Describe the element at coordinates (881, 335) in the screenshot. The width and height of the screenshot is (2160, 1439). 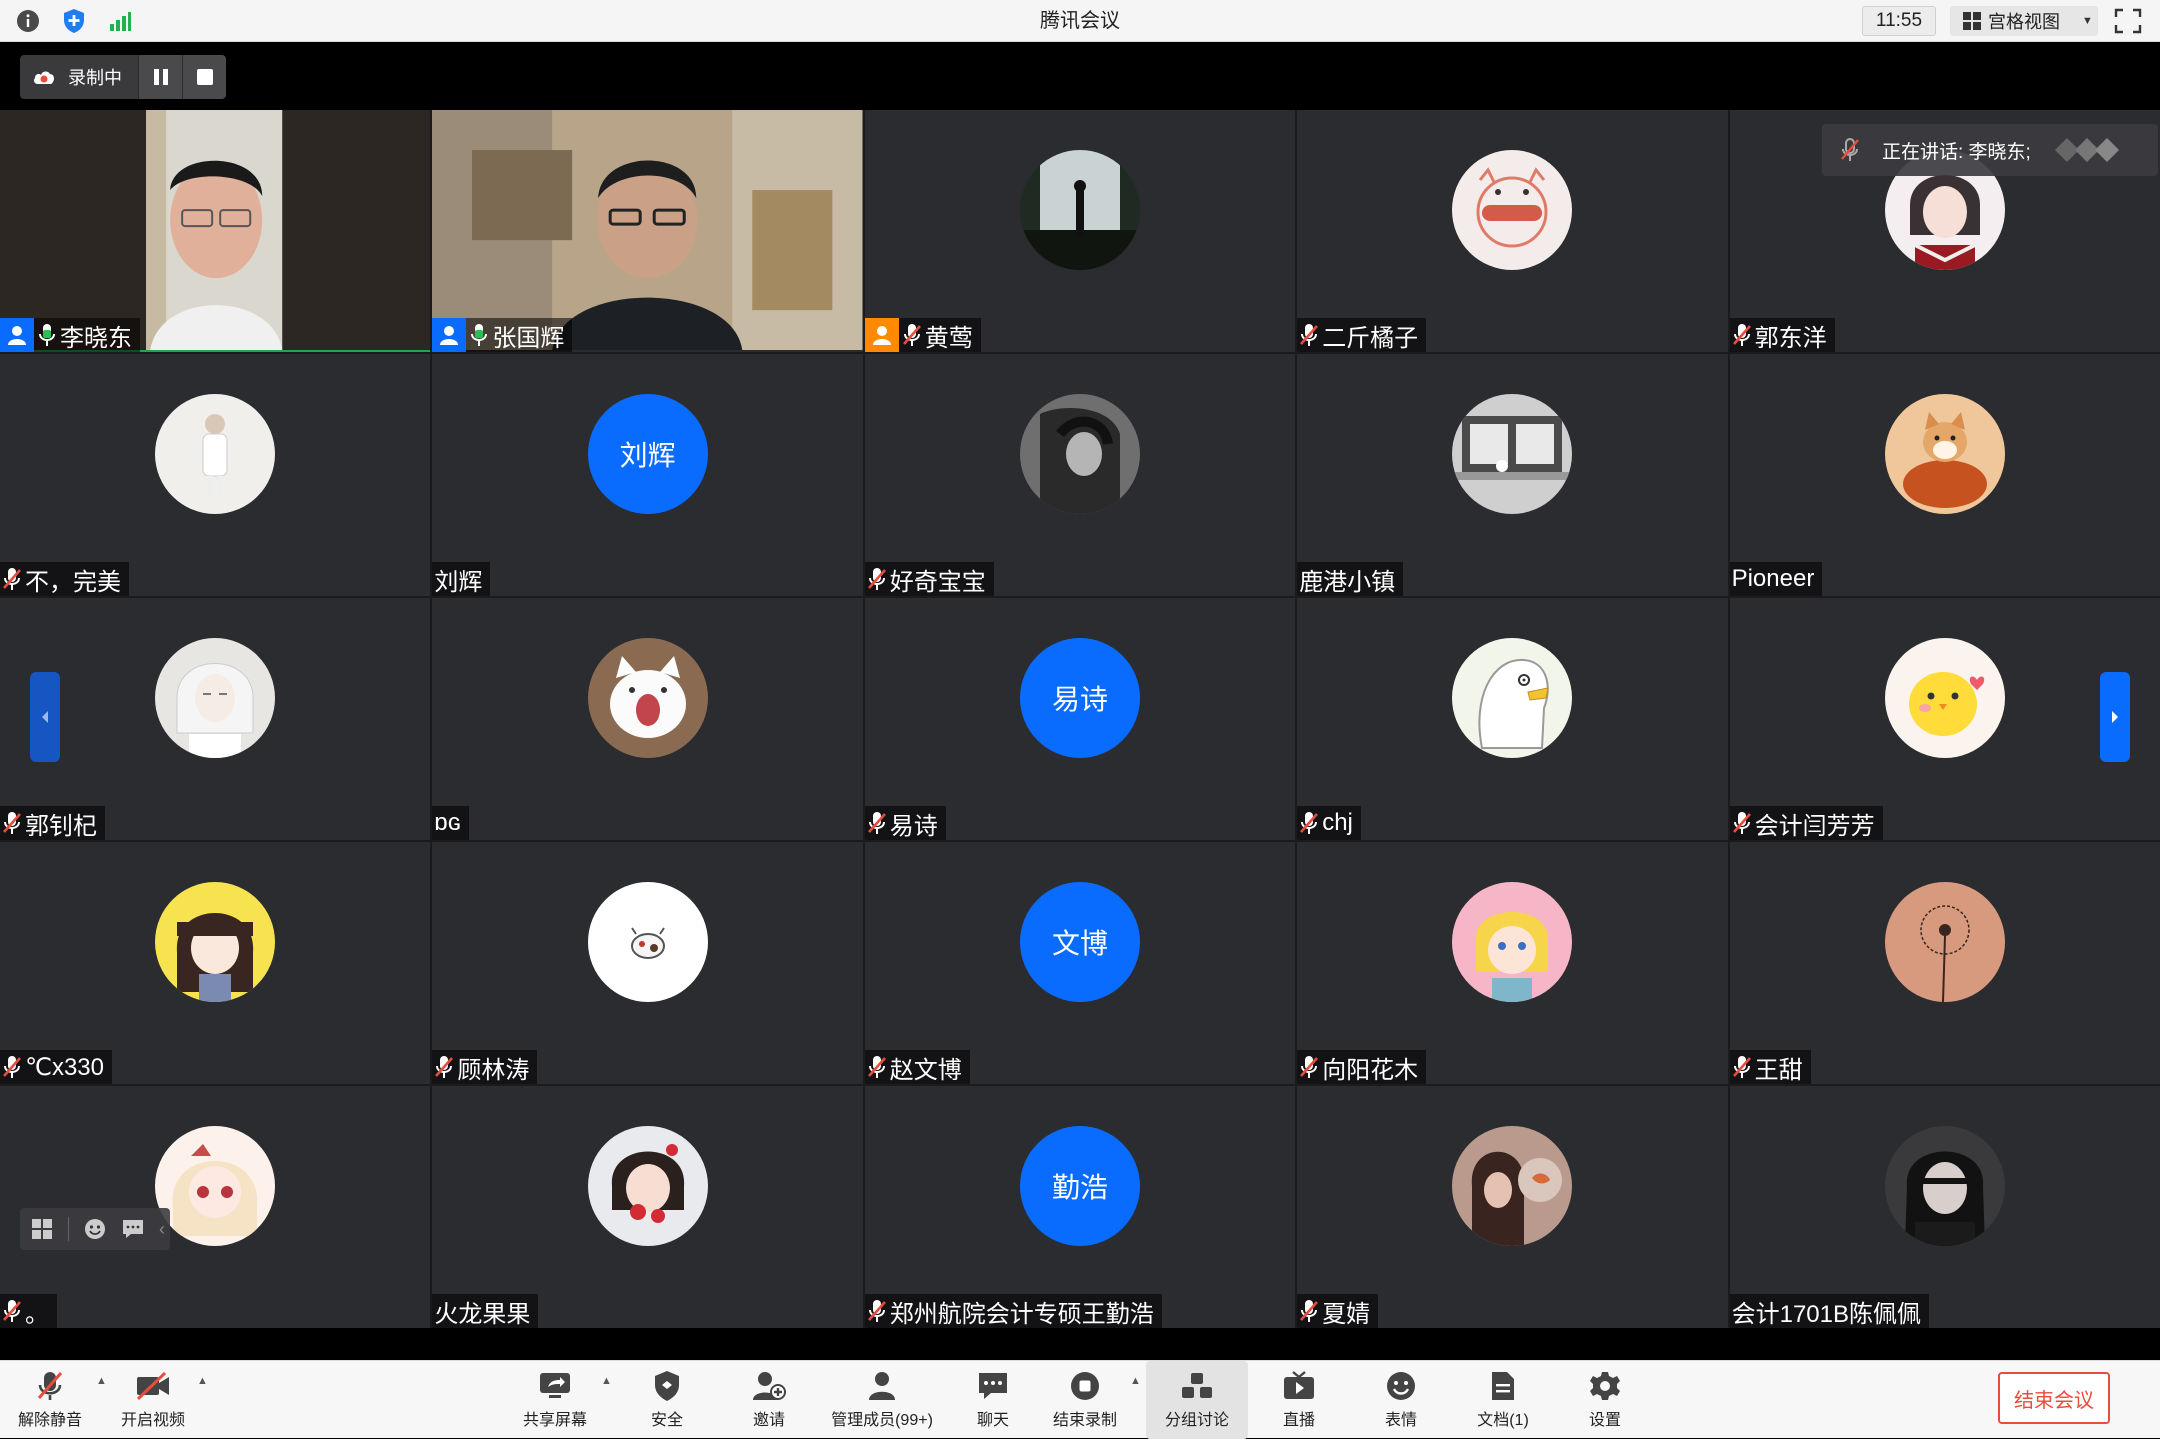
I see `cohost-badge-icon` at that location.